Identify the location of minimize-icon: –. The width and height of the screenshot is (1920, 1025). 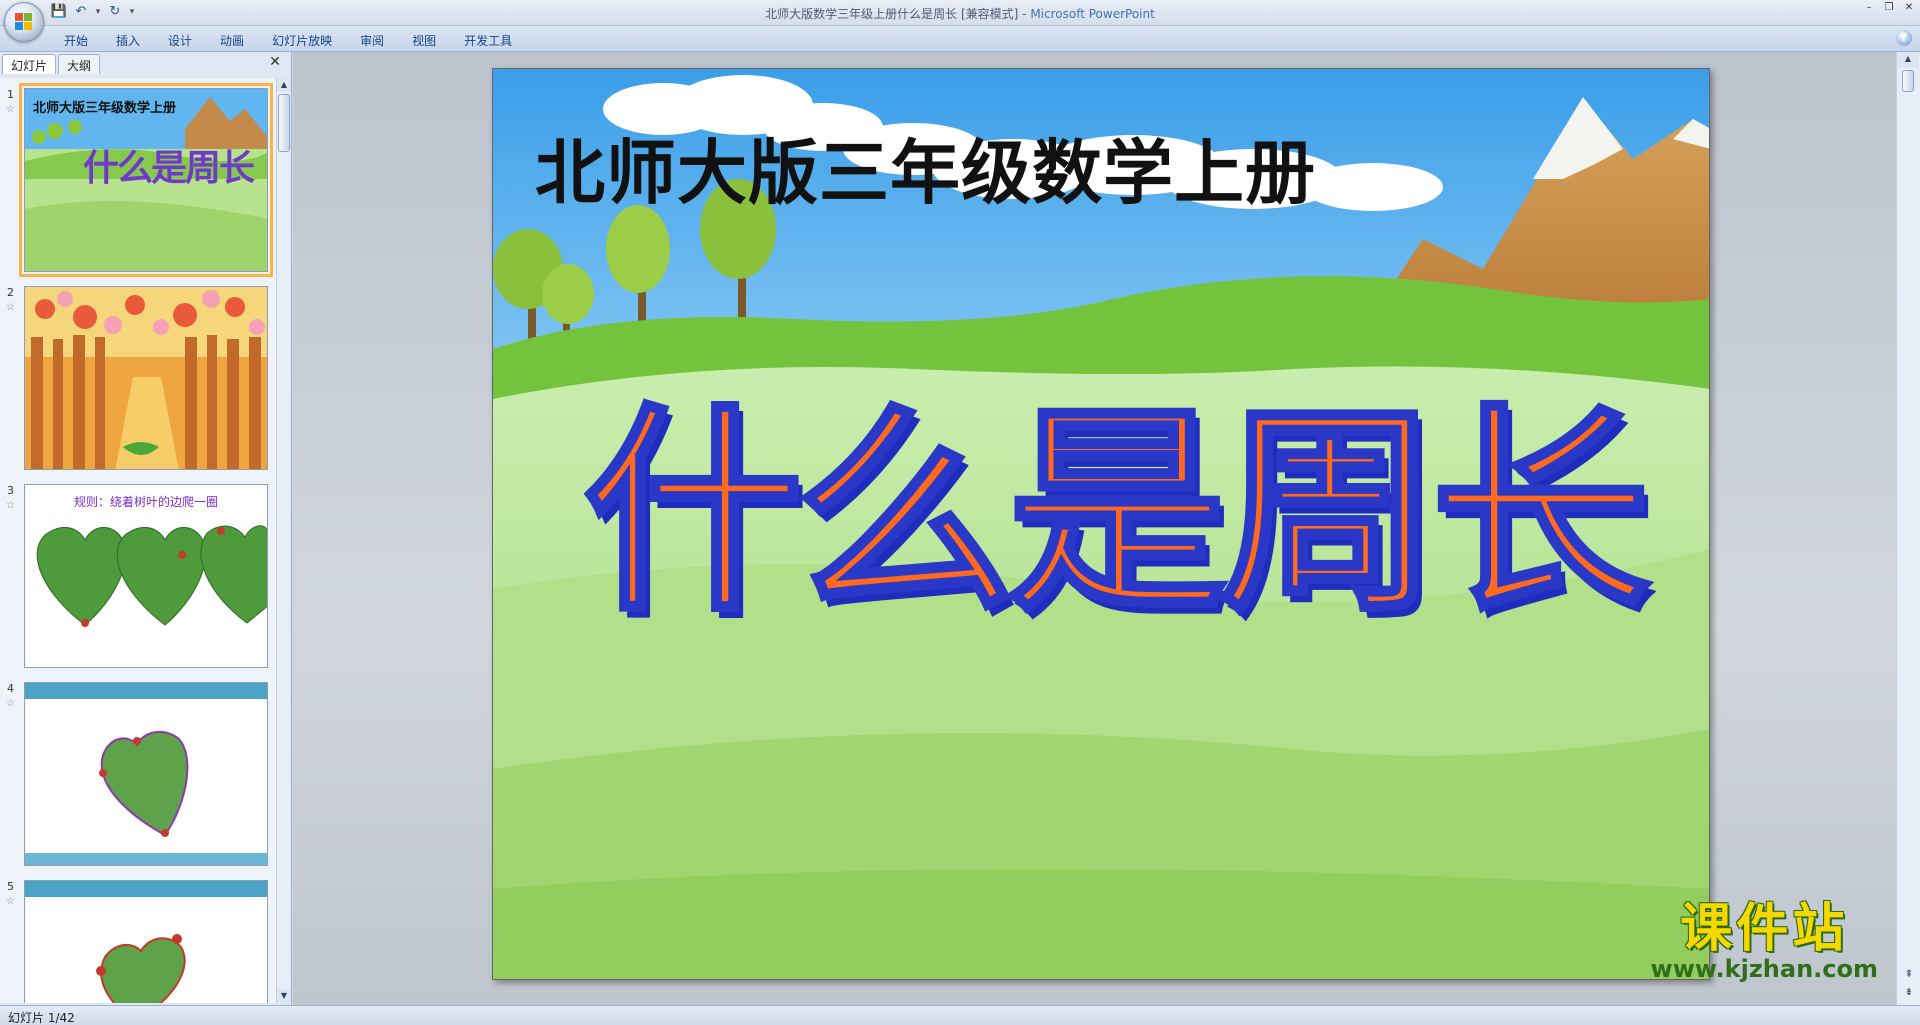
(1869, 8).